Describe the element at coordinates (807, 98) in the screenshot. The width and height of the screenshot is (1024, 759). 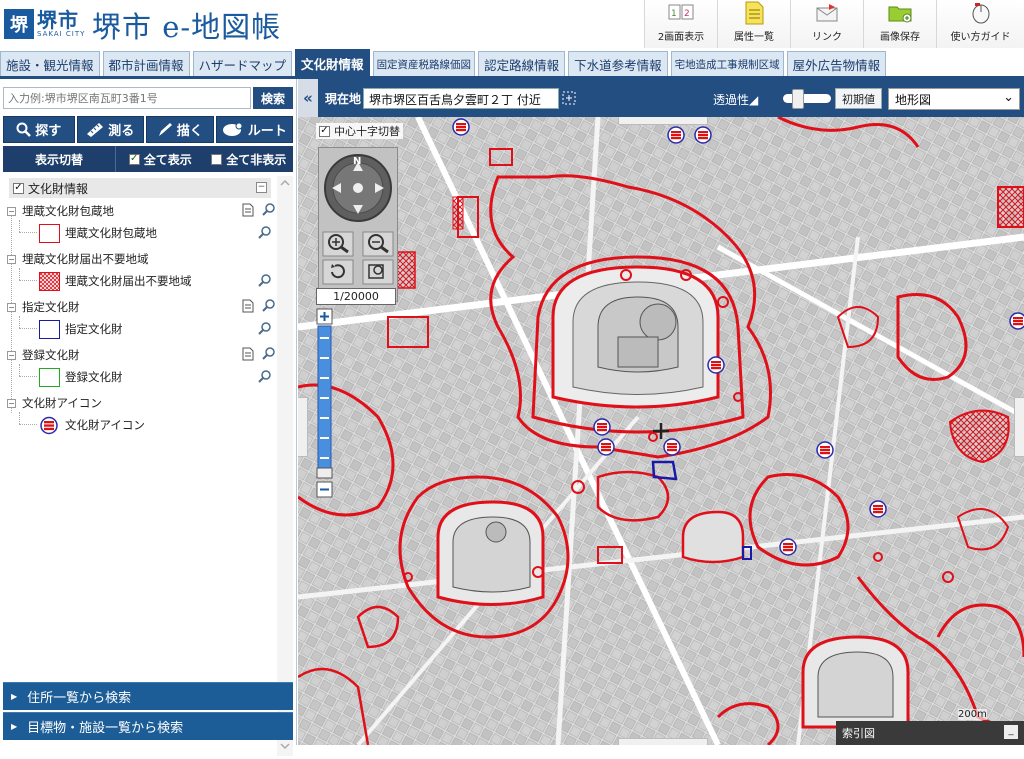
I see `transparency-slider-track` at that location.